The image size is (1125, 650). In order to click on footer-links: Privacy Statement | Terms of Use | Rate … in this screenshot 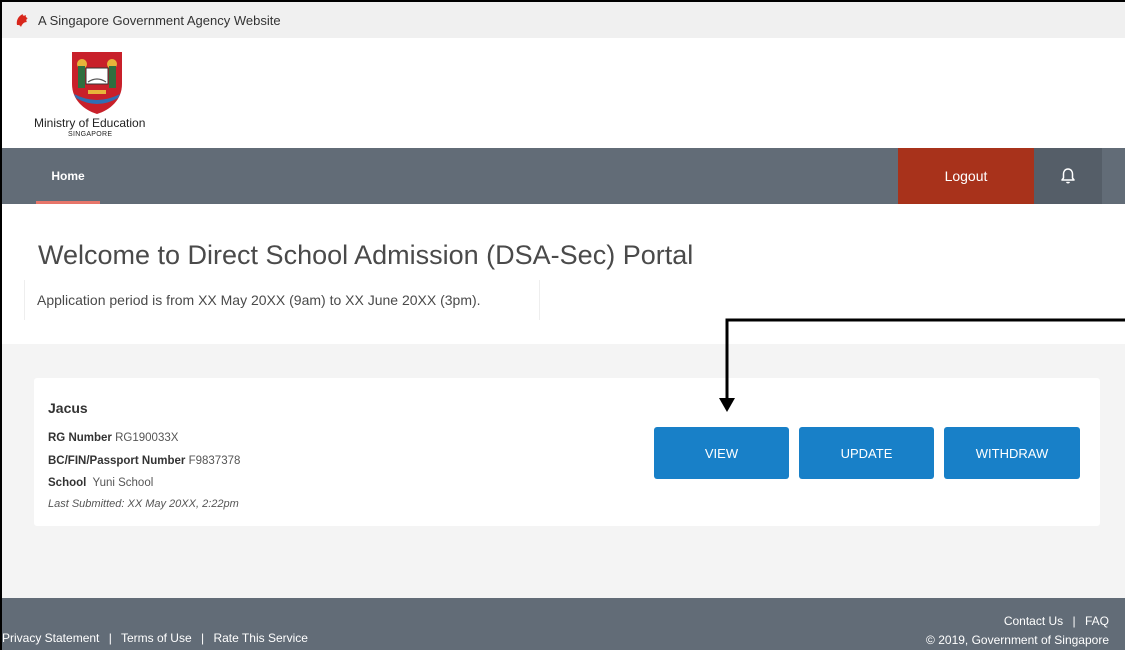, I will do `click(155, 638)`.